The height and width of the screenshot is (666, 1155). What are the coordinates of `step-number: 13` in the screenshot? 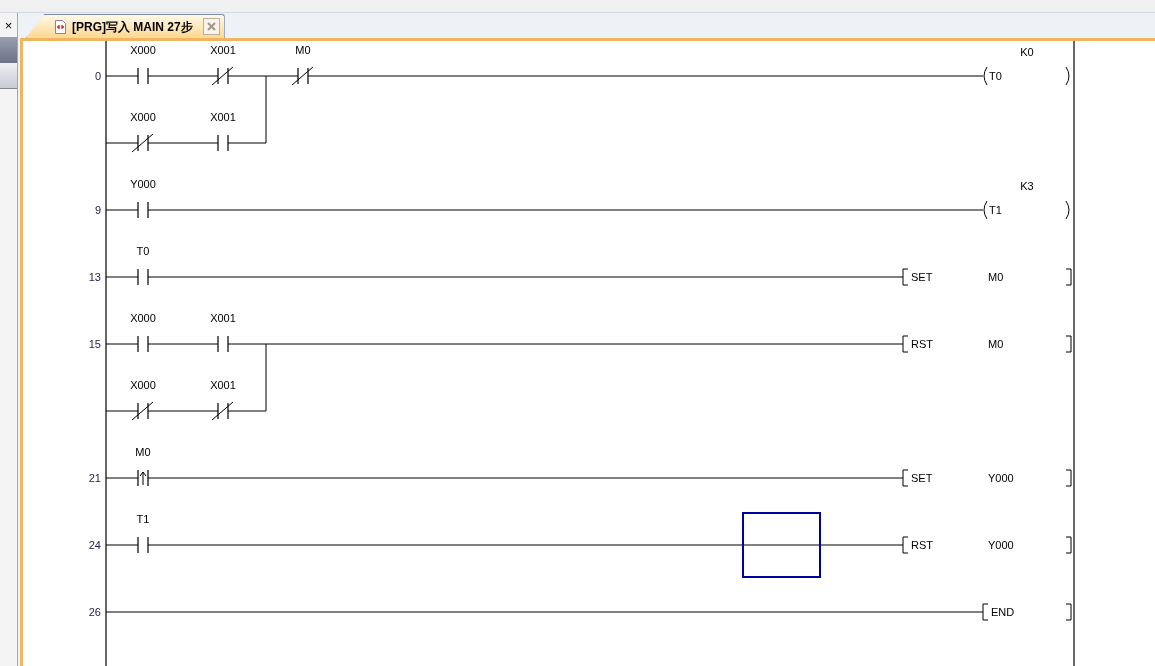 It's located at (94, 277).